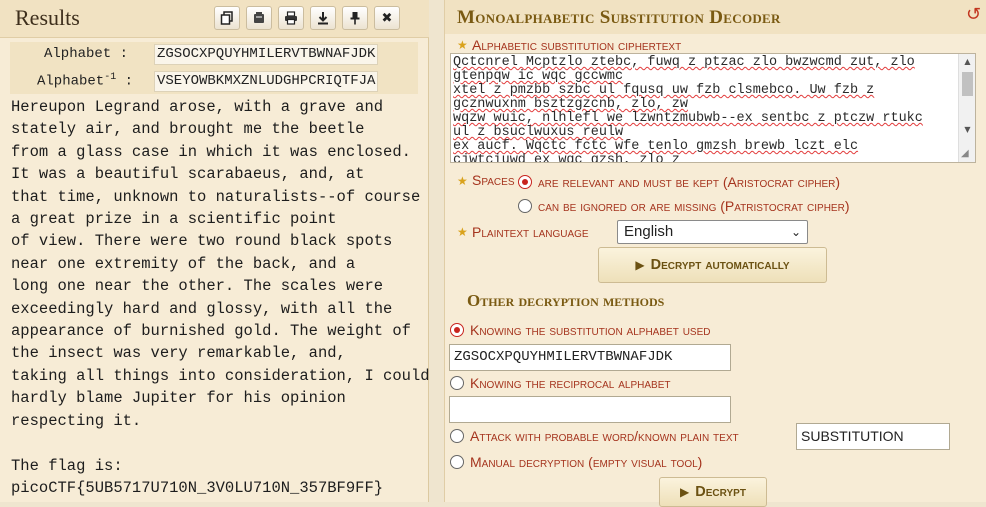 The width and height of the screenshot is (986, 507). I want to click on download-icon, so click(323, 18).